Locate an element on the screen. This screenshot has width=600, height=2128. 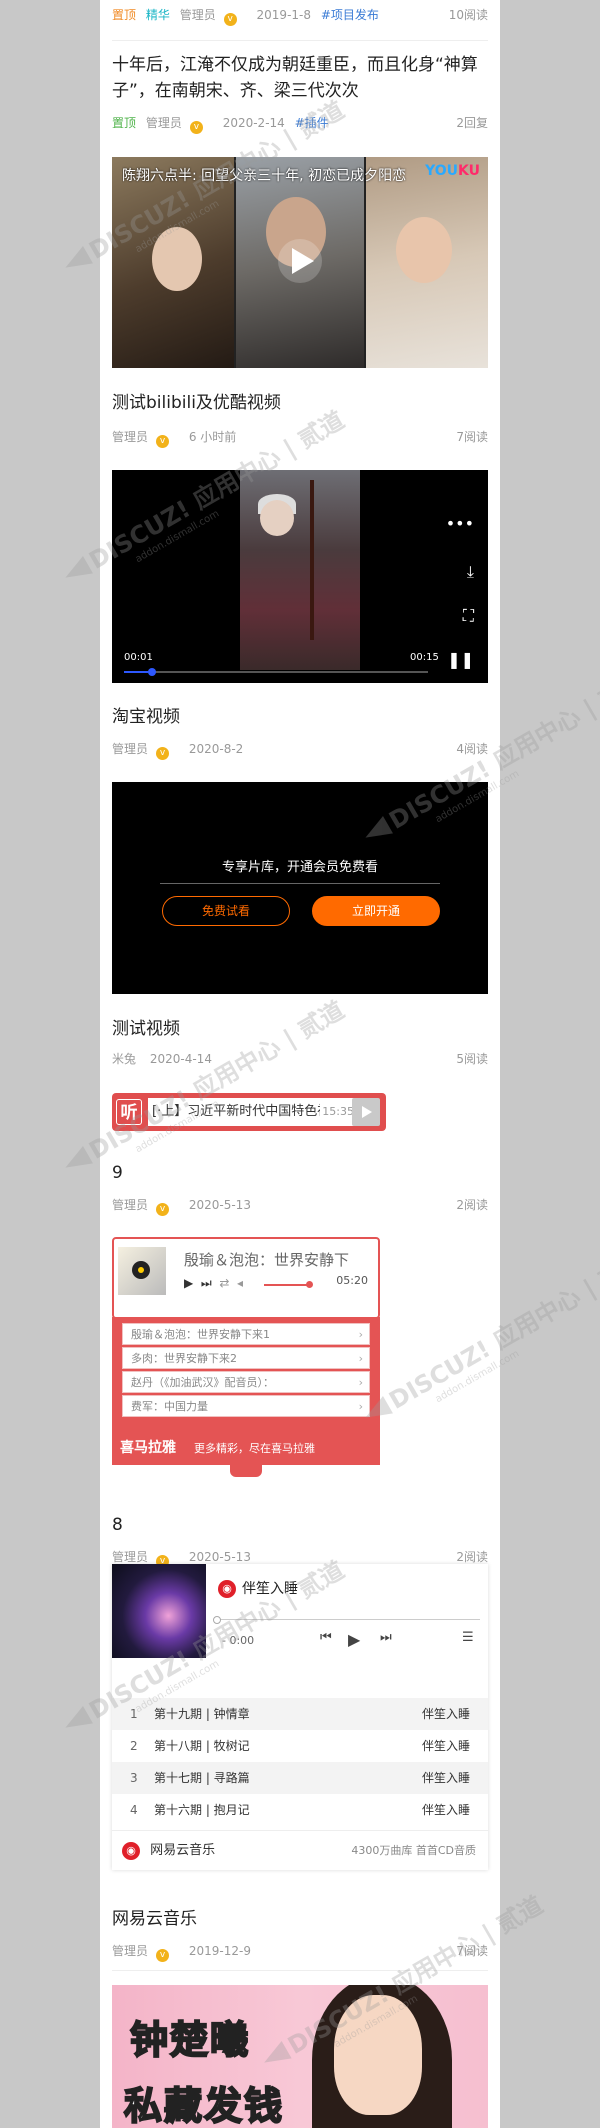
loop-icon: ⇄ is located at coordinates (224, 1283).